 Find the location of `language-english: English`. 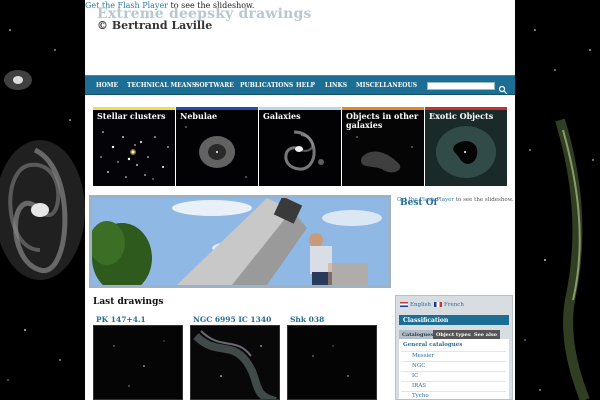

language-english: English is located at coordinates (415, 305).